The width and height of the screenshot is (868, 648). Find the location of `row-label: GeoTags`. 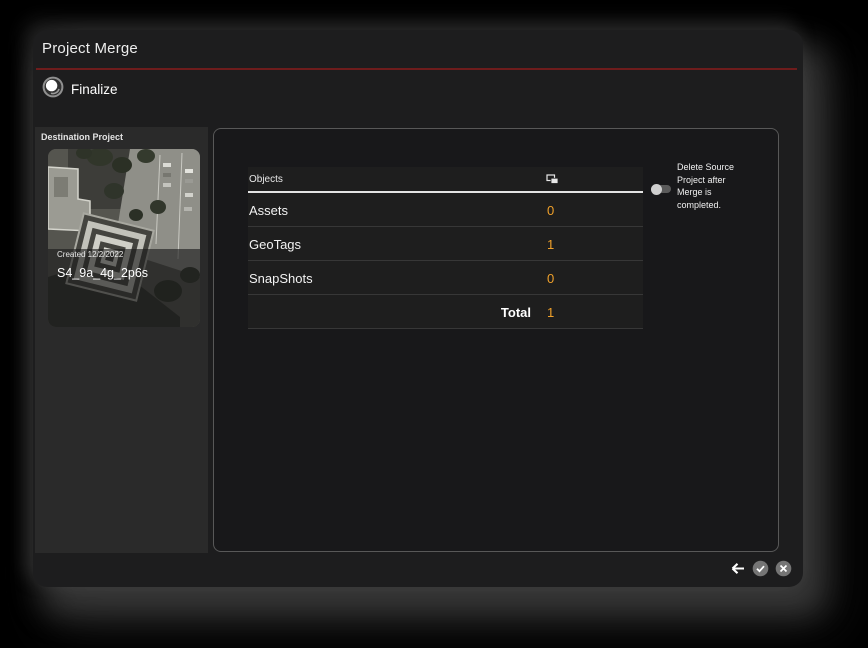

row-label: GeoTags is located at coordinates (275, 244).